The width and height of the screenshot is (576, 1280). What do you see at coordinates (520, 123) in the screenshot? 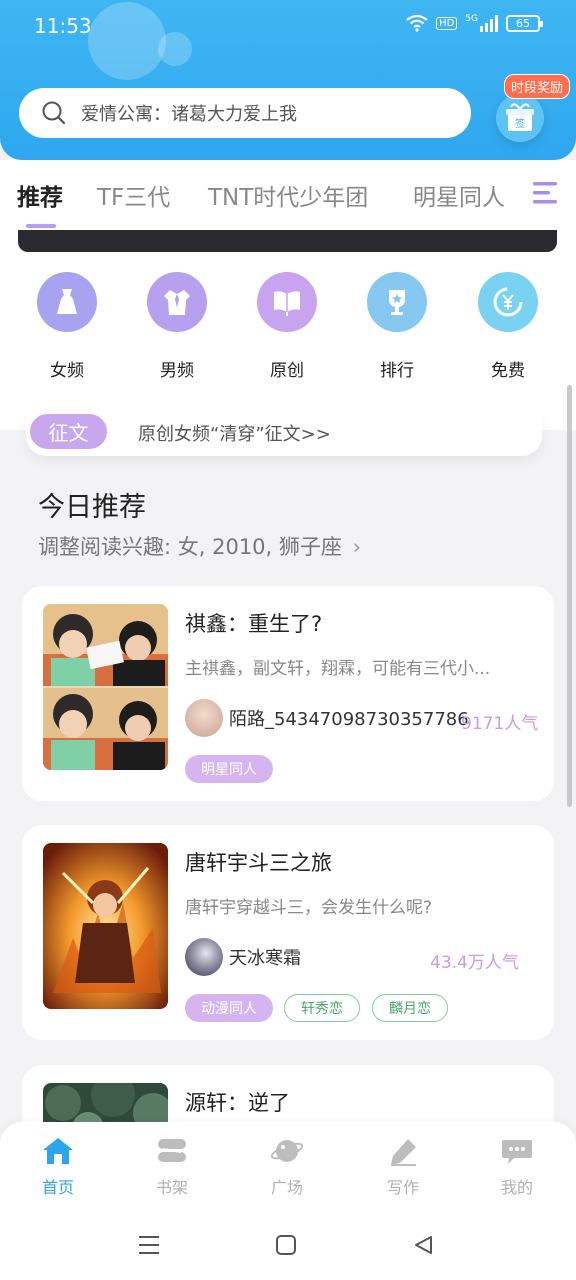
I see `gift-sign-text: 签` at bounding box center [520, 123].